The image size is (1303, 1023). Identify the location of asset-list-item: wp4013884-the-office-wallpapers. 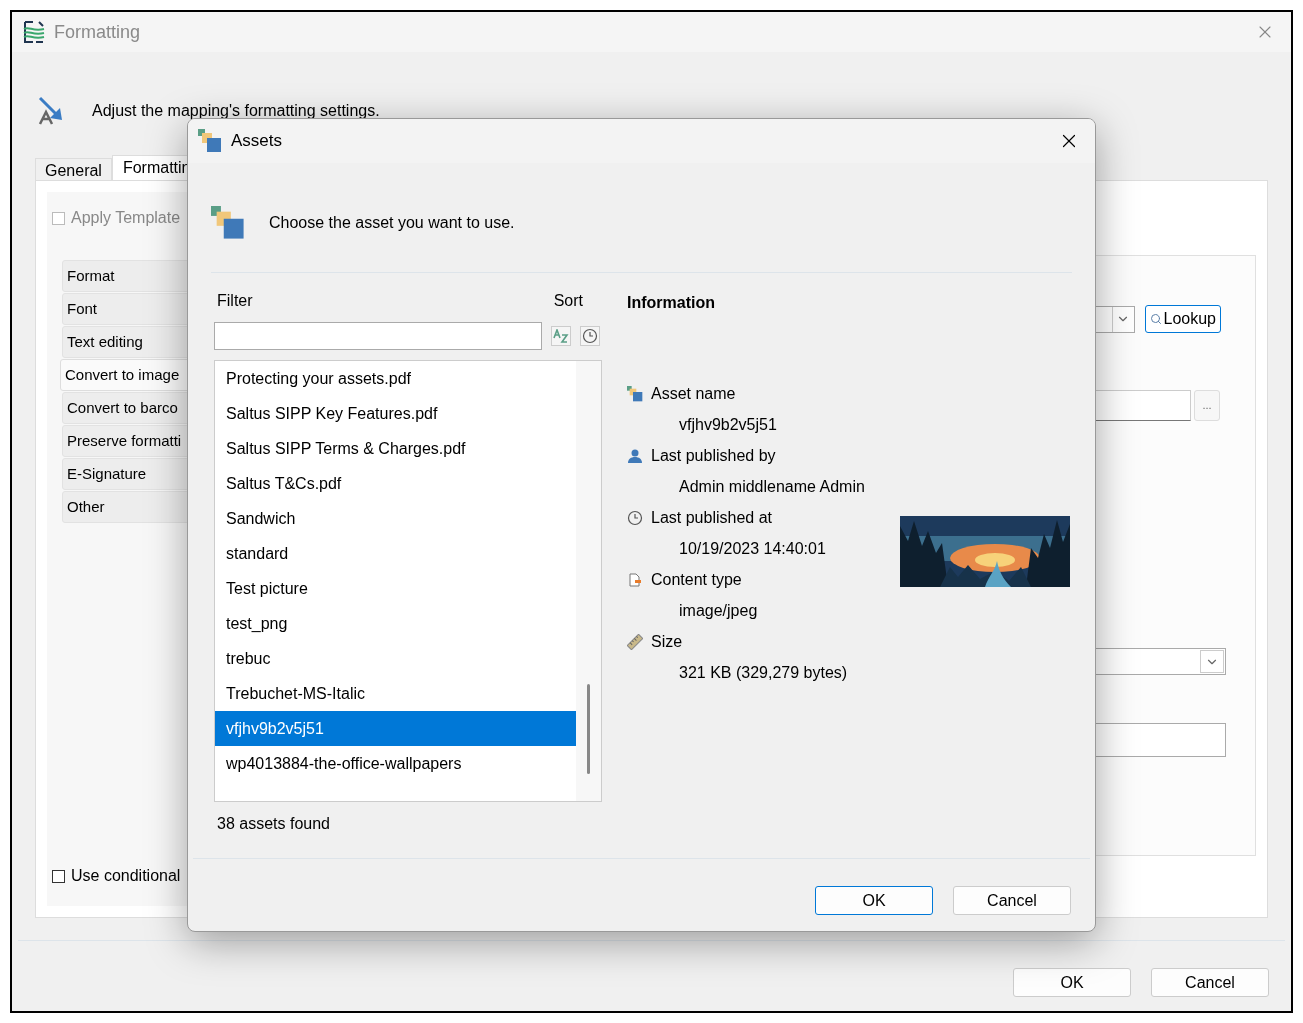
(395, 763).